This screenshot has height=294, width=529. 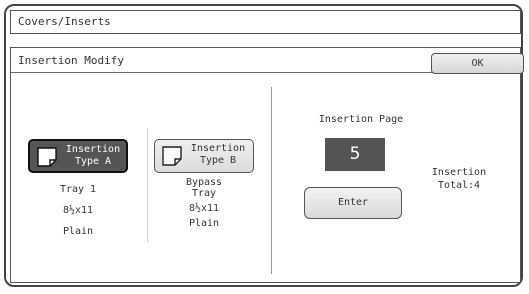 I want to click on insertion-page-value: 5, so click(x=355, y=154).